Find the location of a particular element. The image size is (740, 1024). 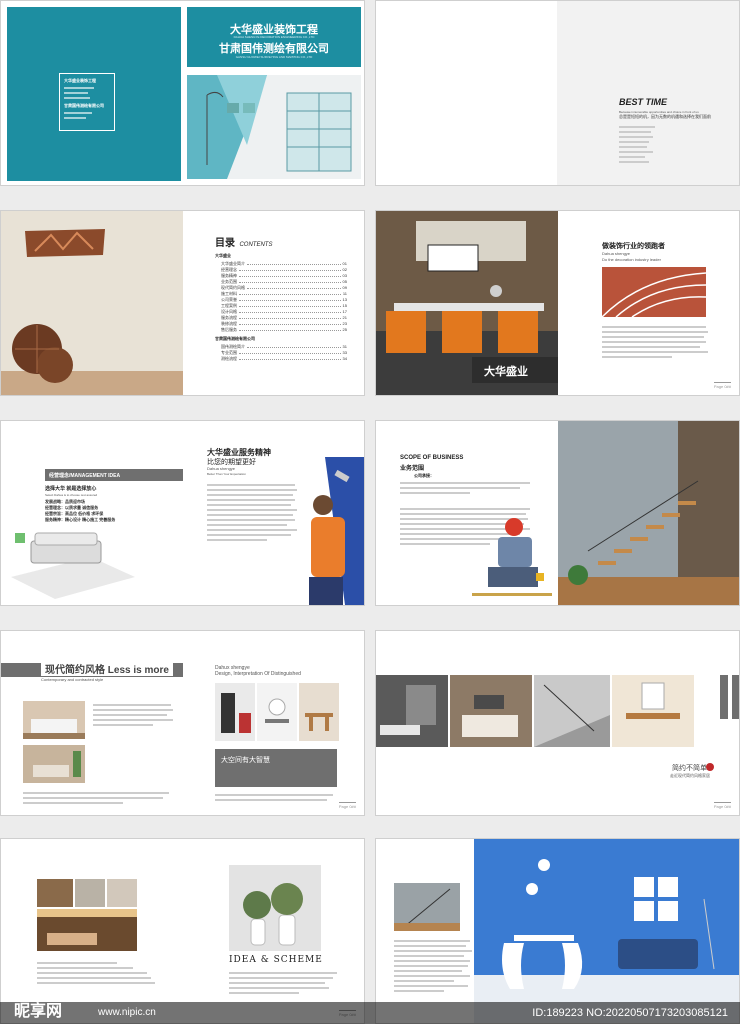

management-bar: 经营理念/MANAGEMENT IDEA is located at coordinates (114, 475).